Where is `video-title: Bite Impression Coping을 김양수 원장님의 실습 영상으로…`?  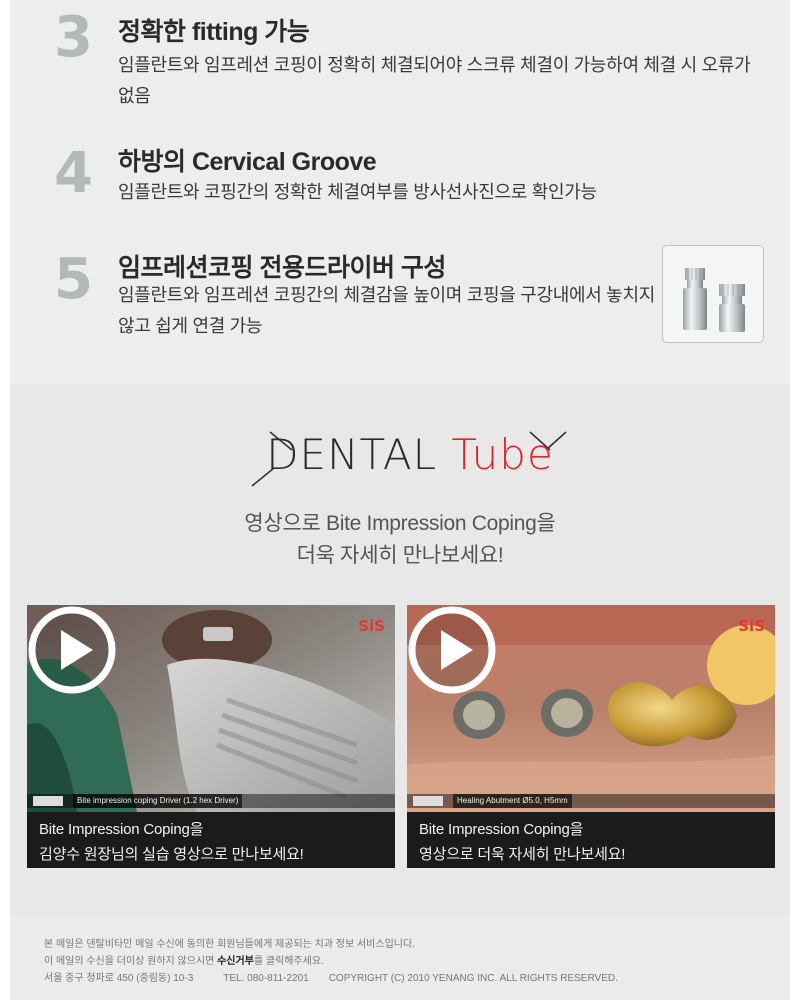 video-title: Bite Impression Coping을 김양수 원장님의 실습 영상으로… is located at coordinates (171, 842).